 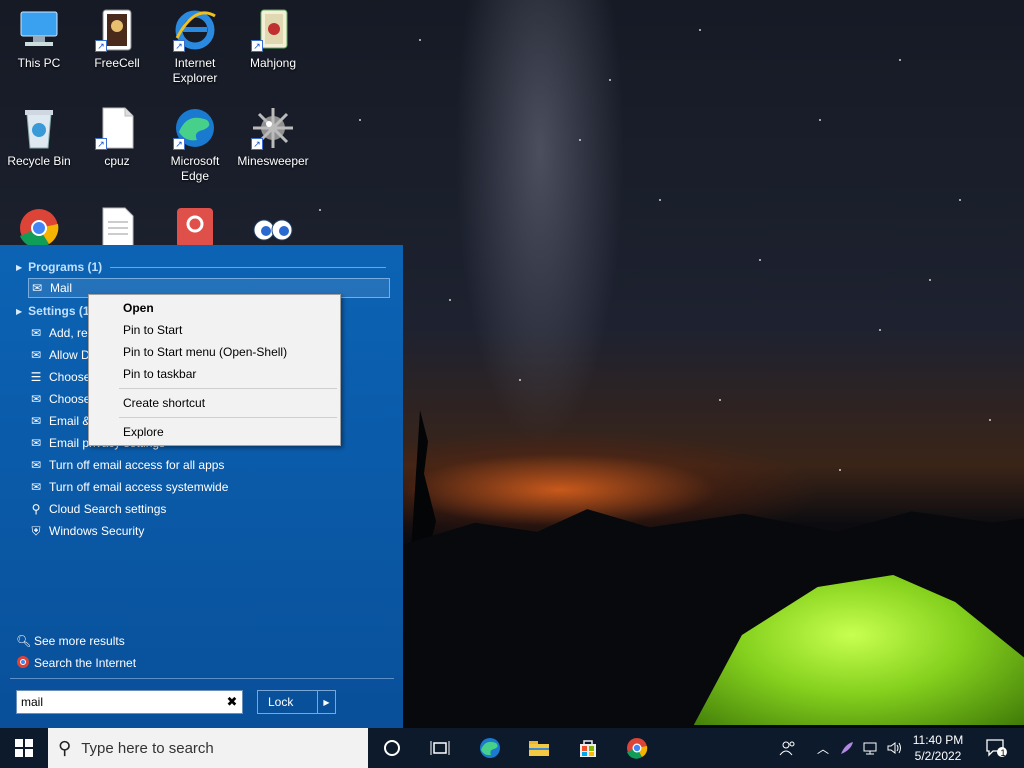 I want to click on clock-time: 11:40 PM, so click(x=938, y=740).